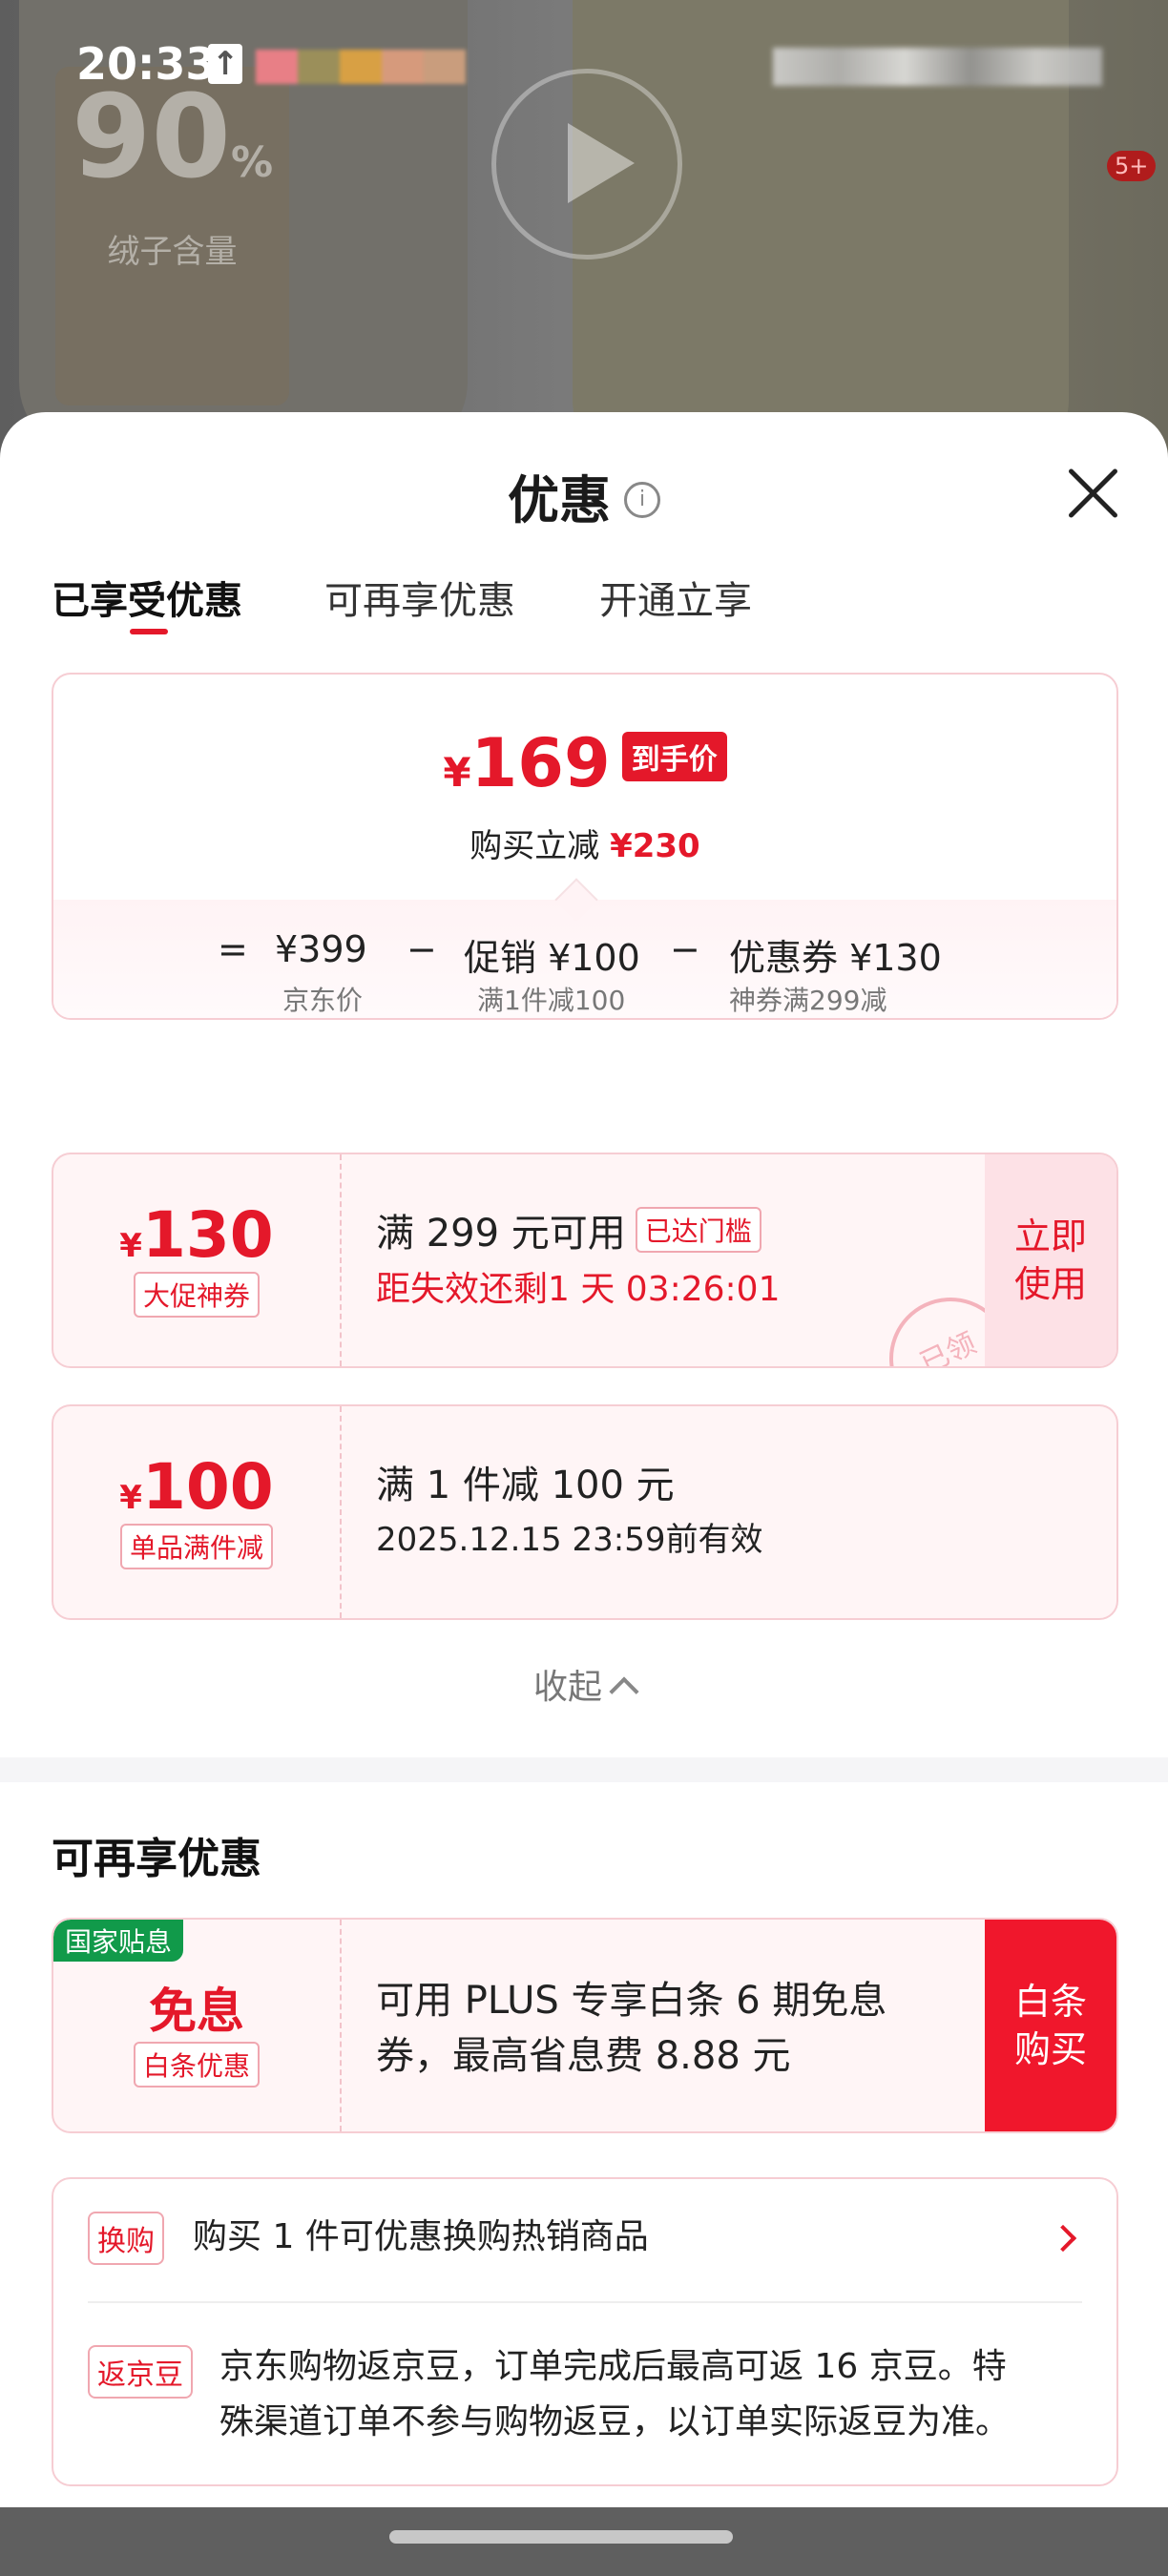  I want to click on chevron-up-icon, so click(624, 1691).